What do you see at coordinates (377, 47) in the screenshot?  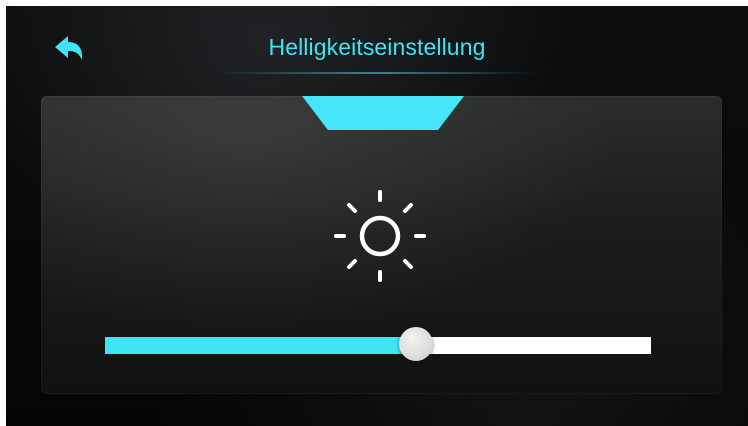 I see `page-title: Helligkeitseinstellung` at bounding box center [377, 47].